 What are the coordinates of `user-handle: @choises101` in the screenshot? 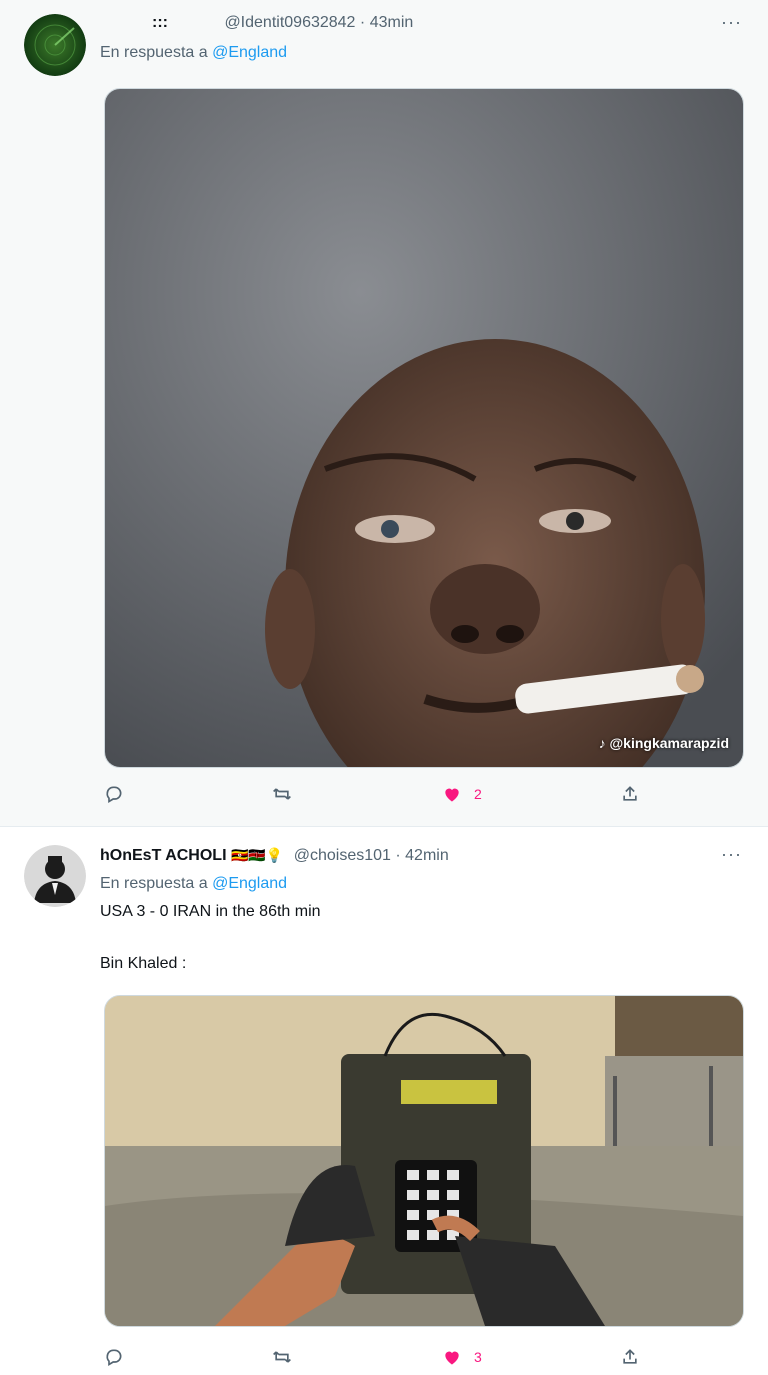 It's located at (342, 855).